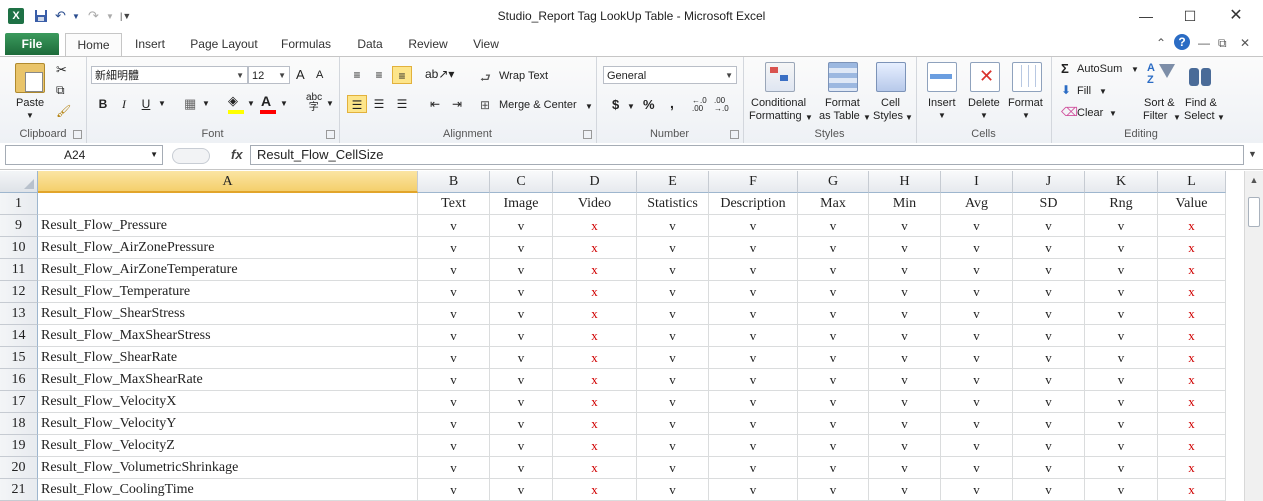 The image size is (1263, 501). What do you see at coordinates (486, 44) in the screenshot?
I see `tab-view: View` at bounding box center [486, 44].